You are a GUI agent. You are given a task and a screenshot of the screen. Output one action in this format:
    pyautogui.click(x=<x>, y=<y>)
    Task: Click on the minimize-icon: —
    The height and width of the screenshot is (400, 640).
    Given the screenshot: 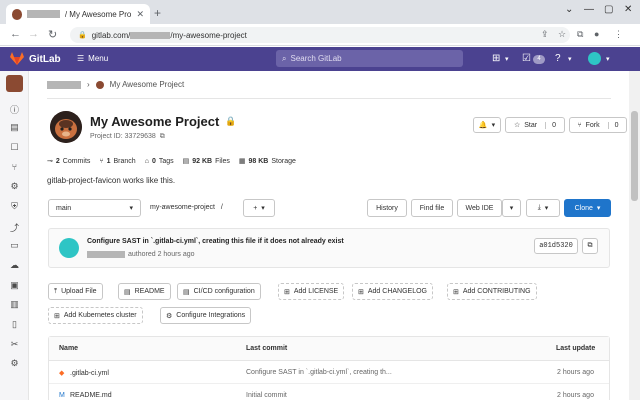 What is the action you would take?
    pyautogui.click(x=589, y=9)
    